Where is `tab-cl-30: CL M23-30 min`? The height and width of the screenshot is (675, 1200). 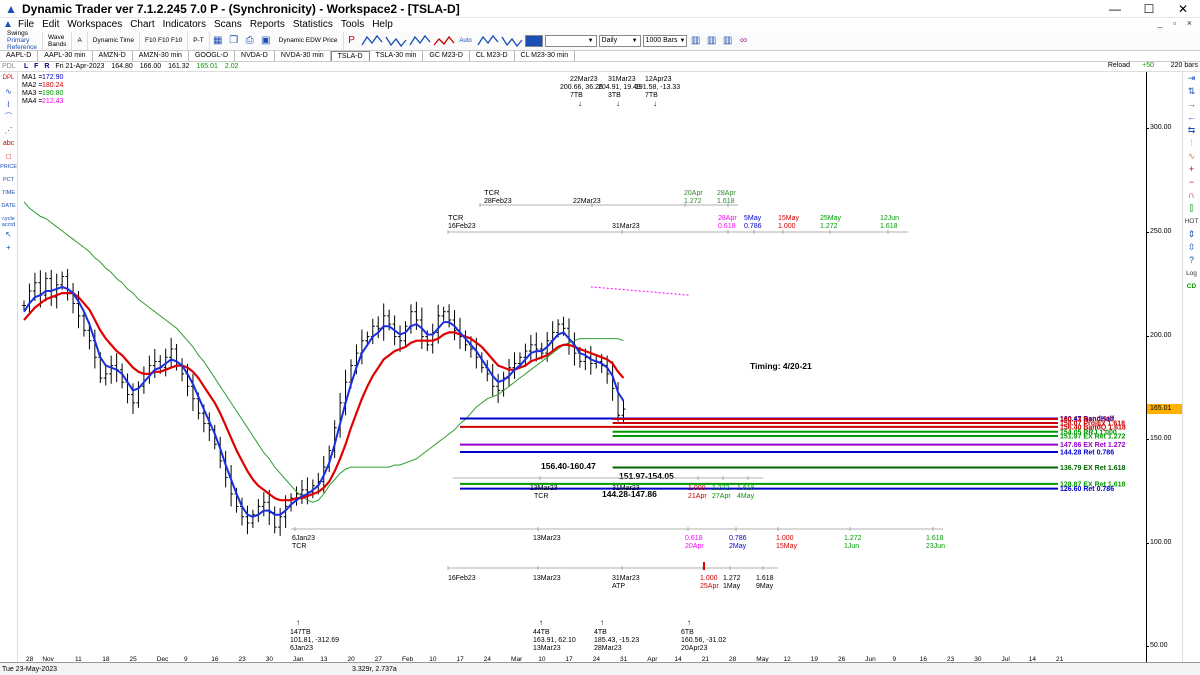
tab-cl-30: CL M23-30 min is located at coordinates (545, 56).